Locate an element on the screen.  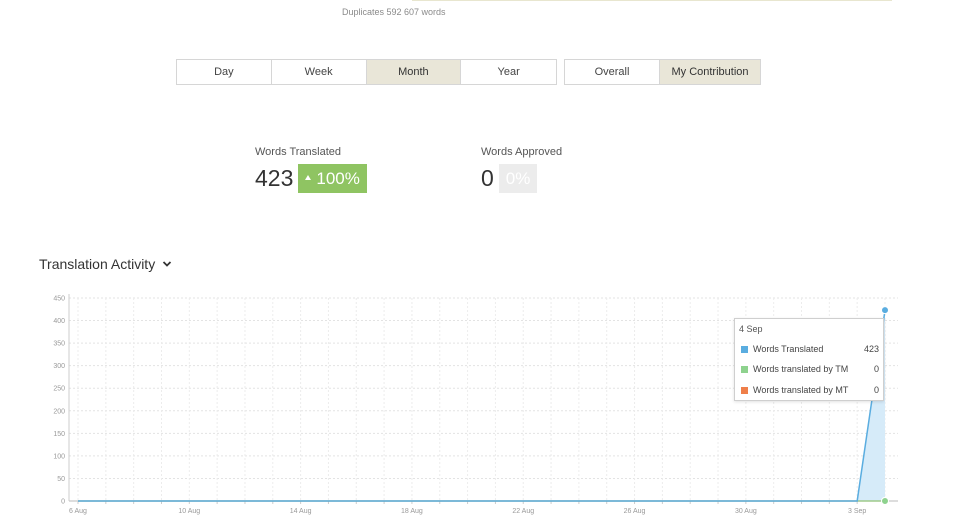
stat-value: 0 is located at coordinates (487, 178).